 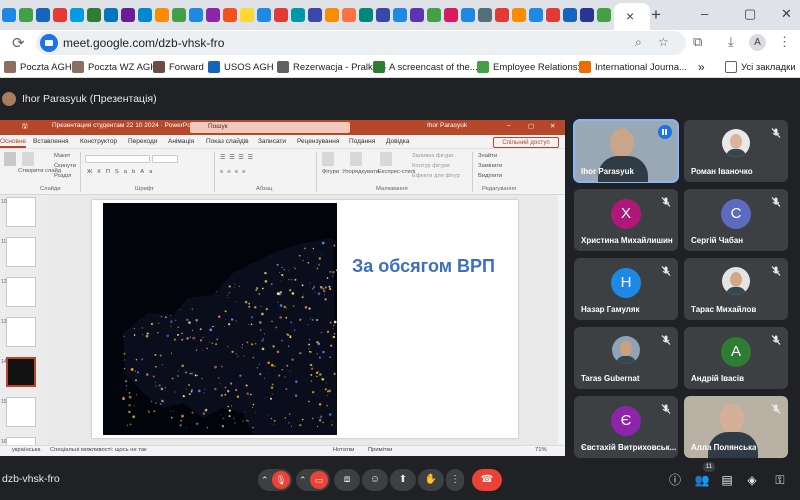 I want to click on download-icon: ⤓, so click(x=731, y=42).